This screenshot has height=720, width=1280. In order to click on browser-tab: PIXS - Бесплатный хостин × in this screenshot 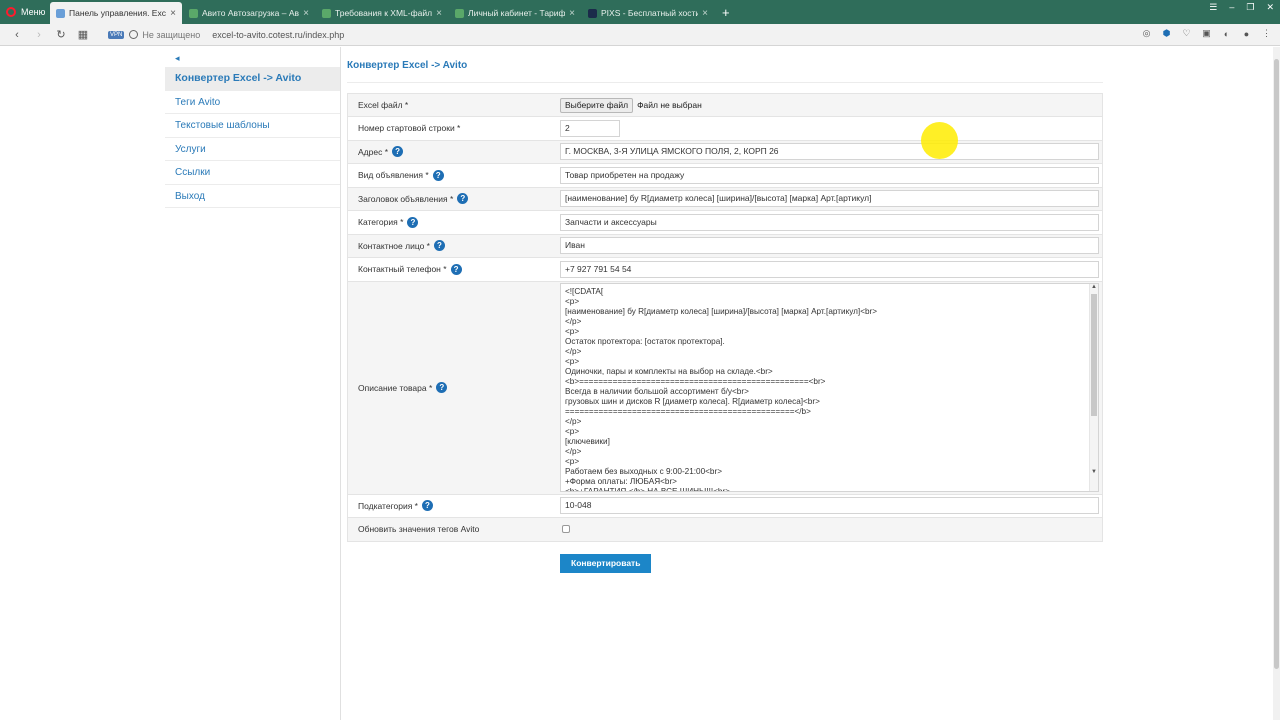, I will do `click(648, 13)`.